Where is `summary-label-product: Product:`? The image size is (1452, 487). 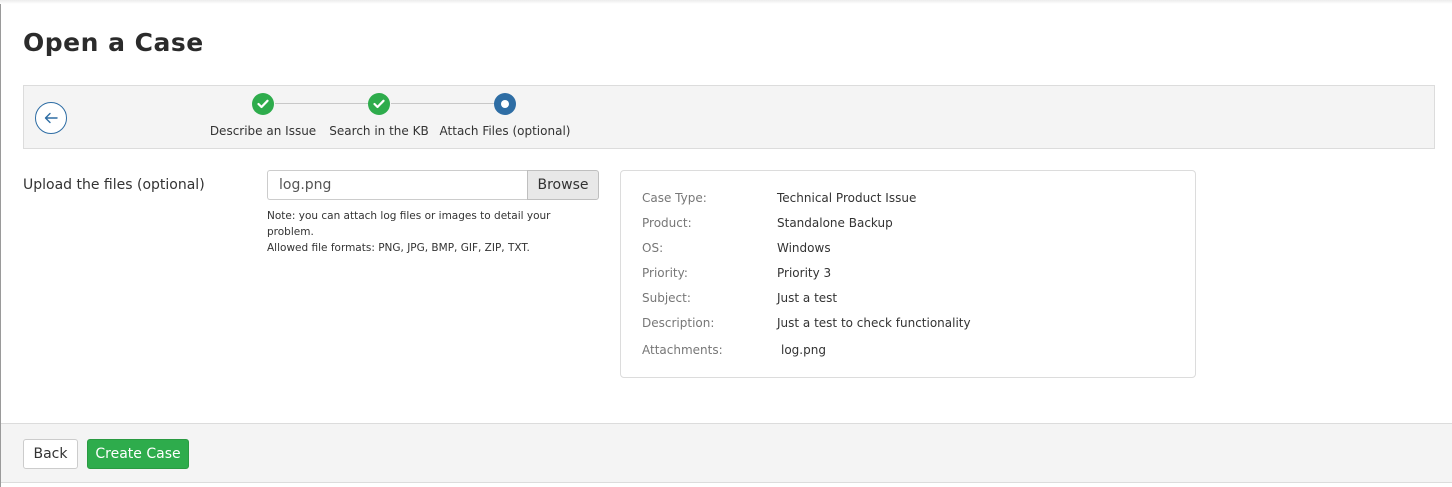 summary-label-product: Product: is located at coordinates (667, 223).